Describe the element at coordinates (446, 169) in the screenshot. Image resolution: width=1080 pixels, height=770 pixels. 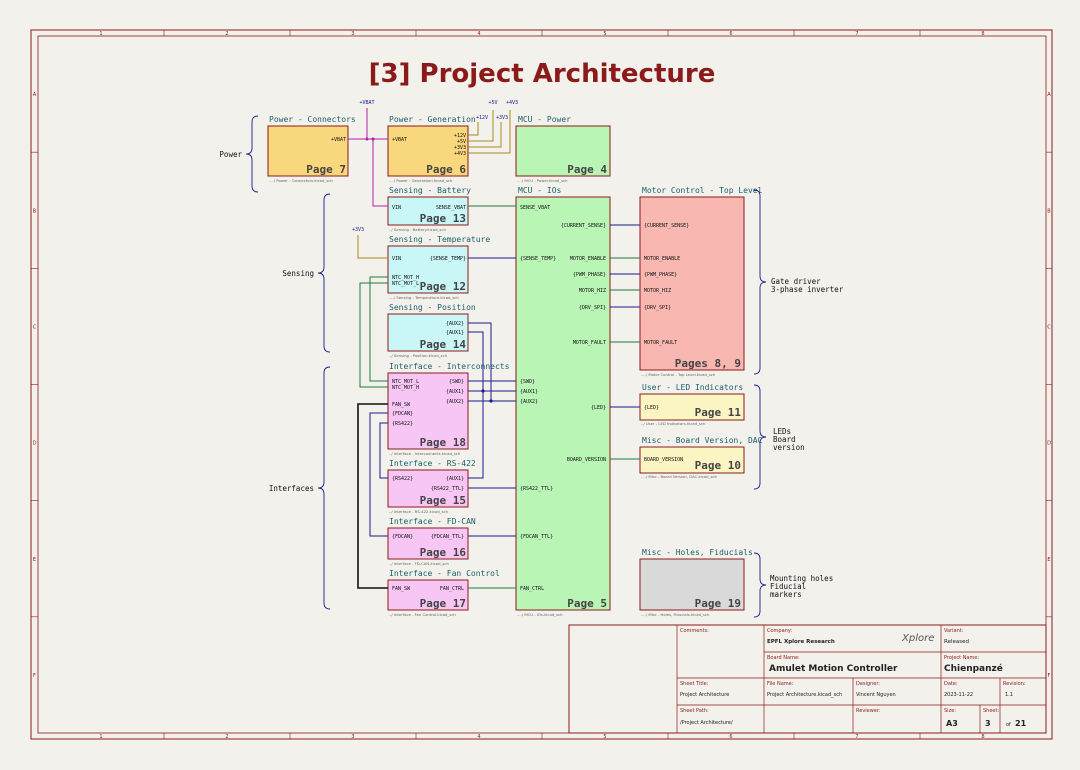
I see `sheet-page: Page 6` at that location.